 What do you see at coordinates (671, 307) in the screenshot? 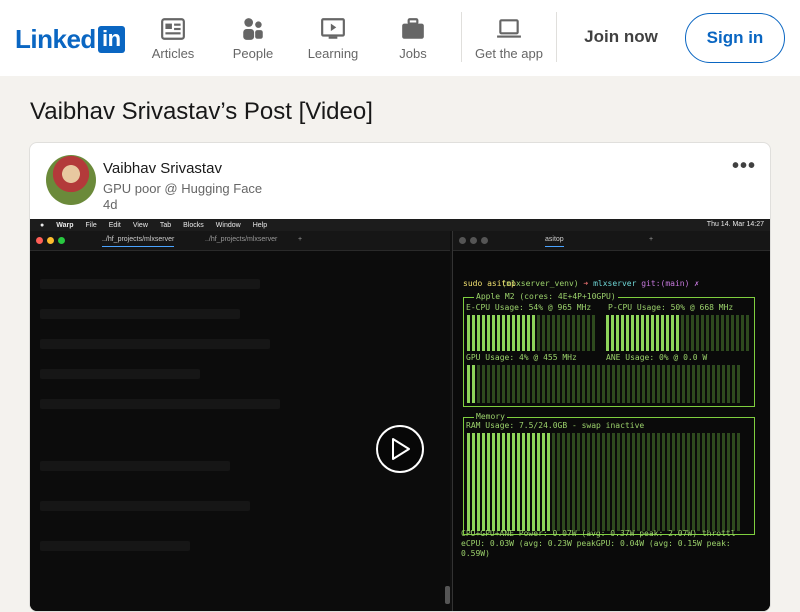
I see `pcpu-usage: P-CPU Usage: 50% @ 668 MHz` at bounding box center [671, 307].